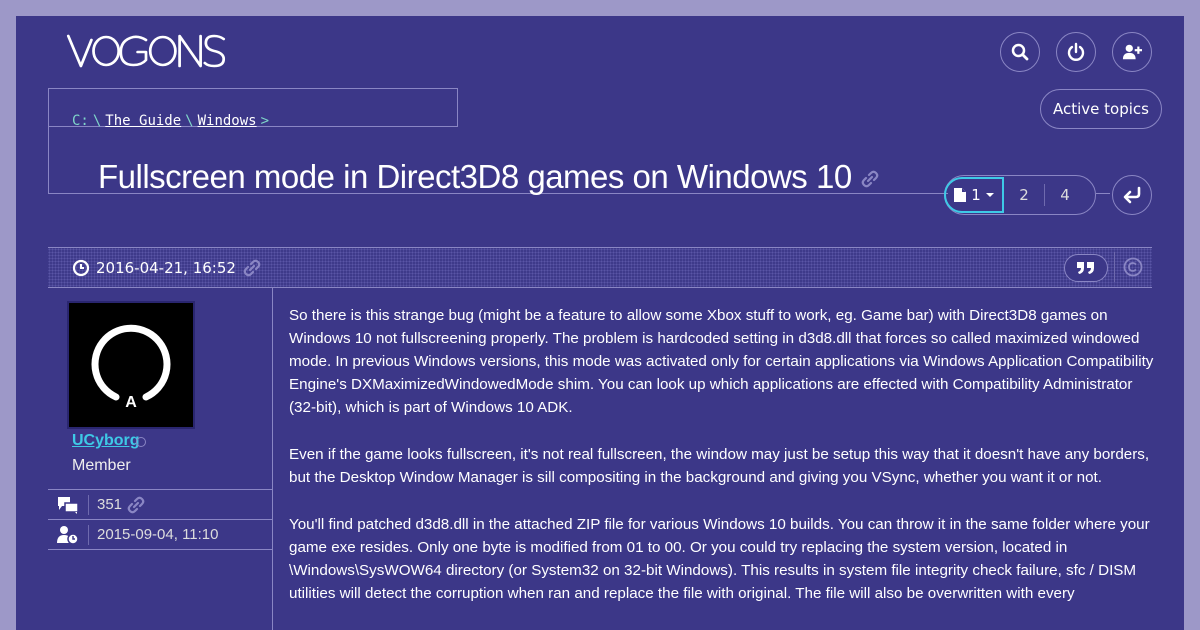 This screenshot has height=630, width=1200. Describe the element at coordinates (1024, 195) in the screenshot. I see `page-link-2: 2` at that location.